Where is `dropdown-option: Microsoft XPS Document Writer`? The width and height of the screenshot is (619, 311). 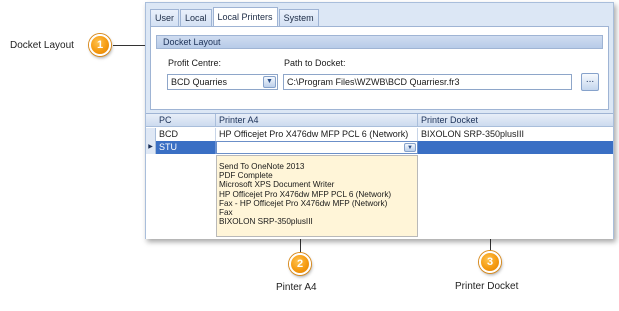 dropdown-option: Microsoft XPS Document Writer is located at coordinates (317, 184).